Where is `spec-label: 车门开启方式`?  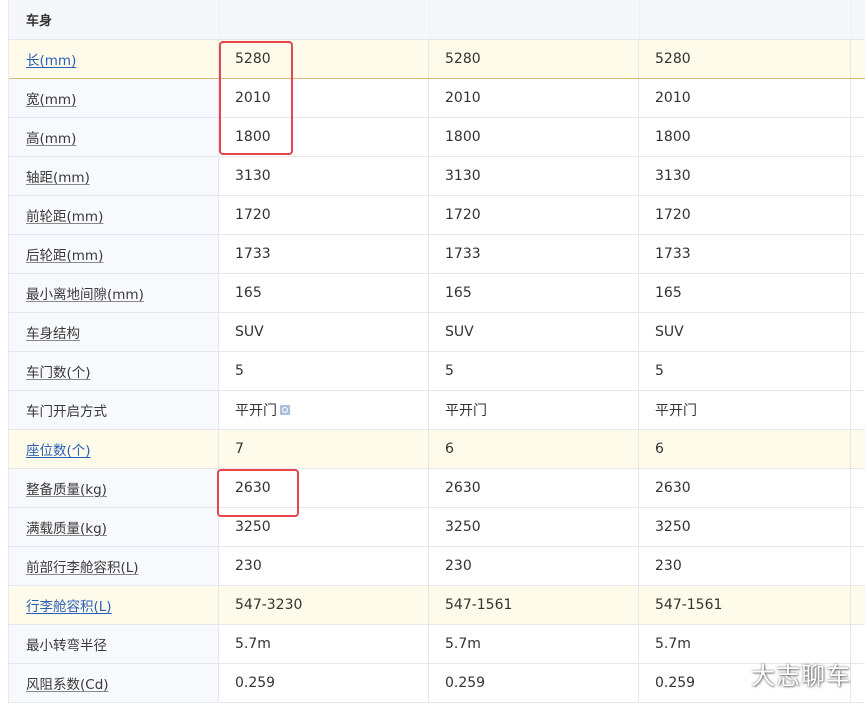
spec-label: 车门开启方式 is located at coordinates (114, 410).